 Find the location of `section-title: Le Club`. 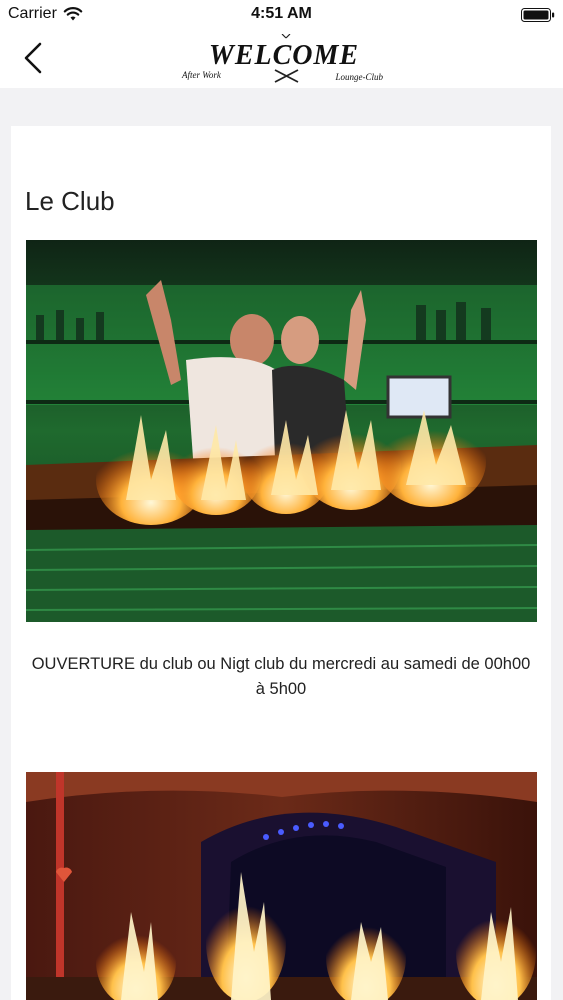

section-title: Le Club is located at coordinates (70, 201).